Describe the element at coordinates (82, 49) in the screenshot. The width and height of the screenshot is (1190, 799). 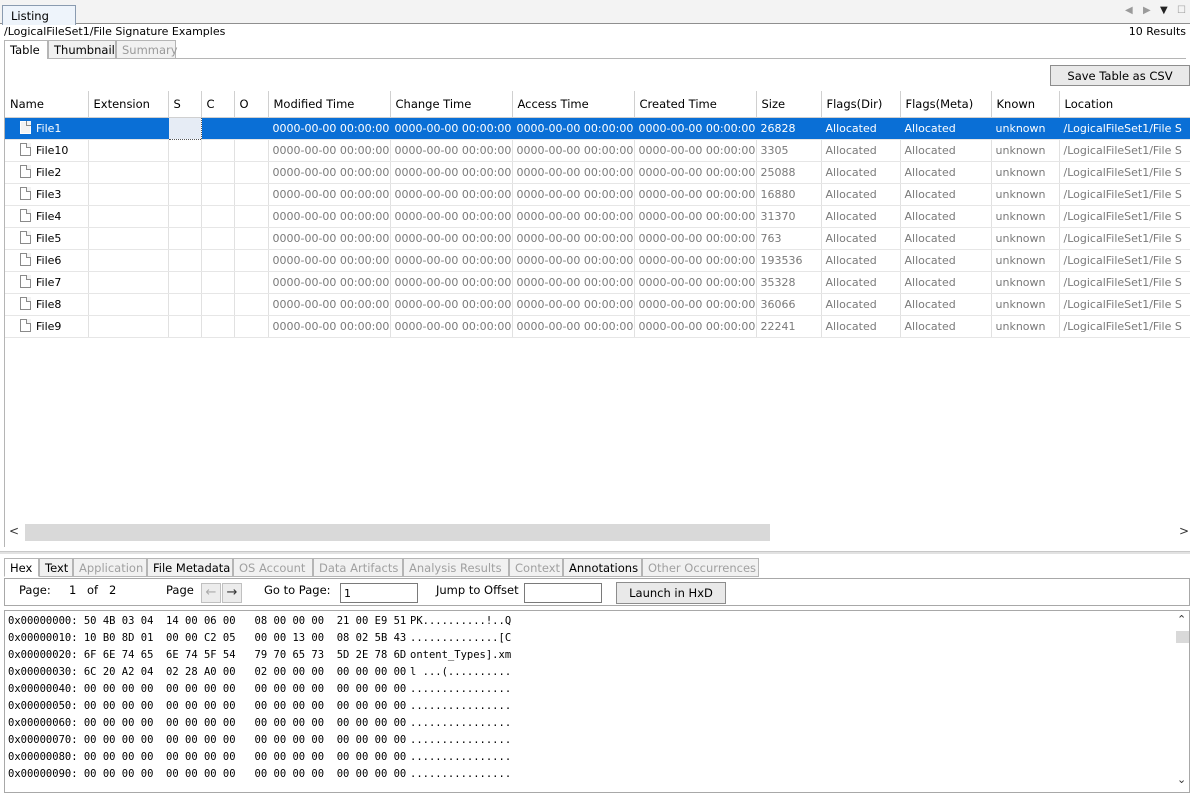
I see `tab-thumbnail: Thumbnail` at that location.